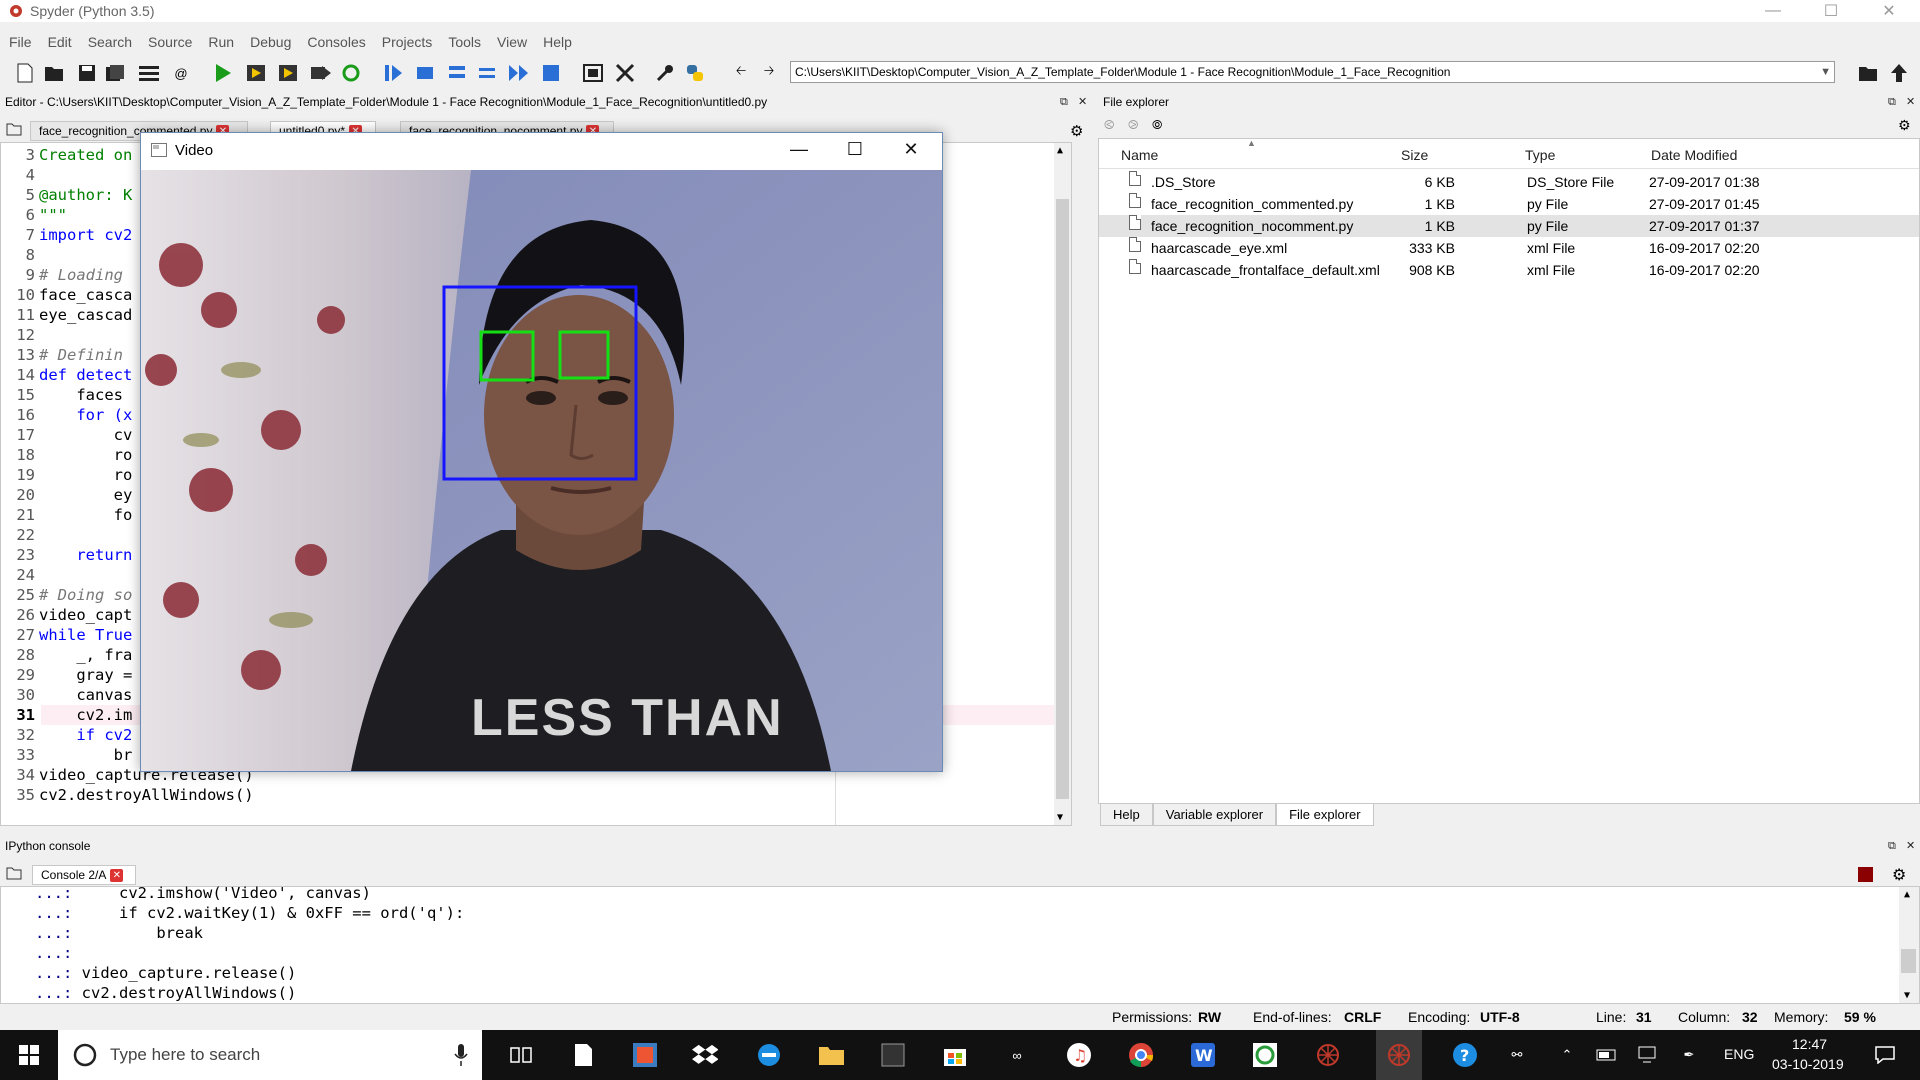  Describe the element at coordinates (149, 73) in the screenshot. I see `list-icon` at that location.